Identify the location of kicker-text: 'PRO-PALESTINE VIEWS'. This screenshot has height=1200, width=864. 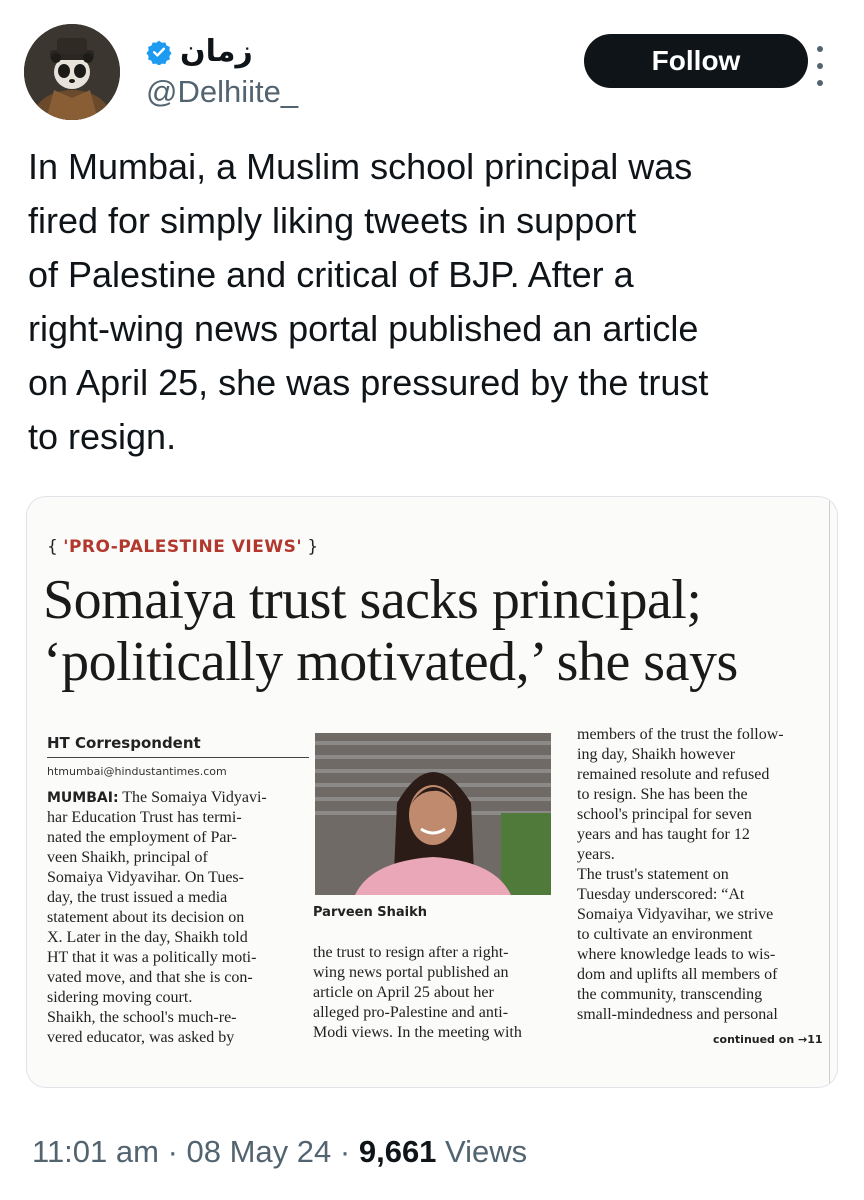
(183, 547).